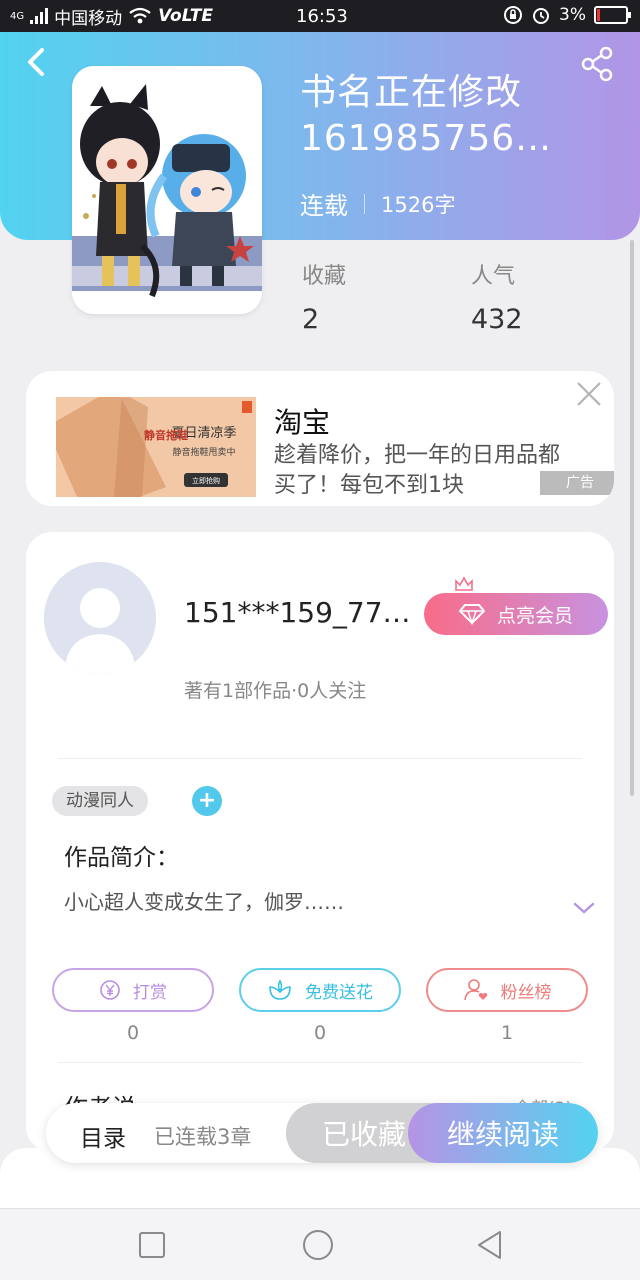  I want to click on author-subtitle: 著有1部作品·0人关注, so click(275, 691).